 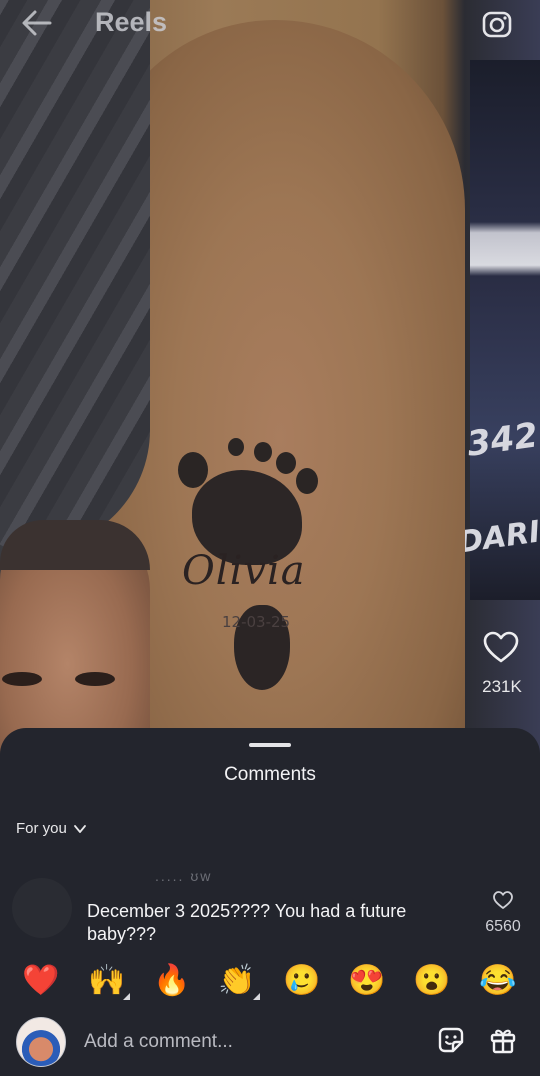 I want to click on heart-icon, so click(x=501, y=647).